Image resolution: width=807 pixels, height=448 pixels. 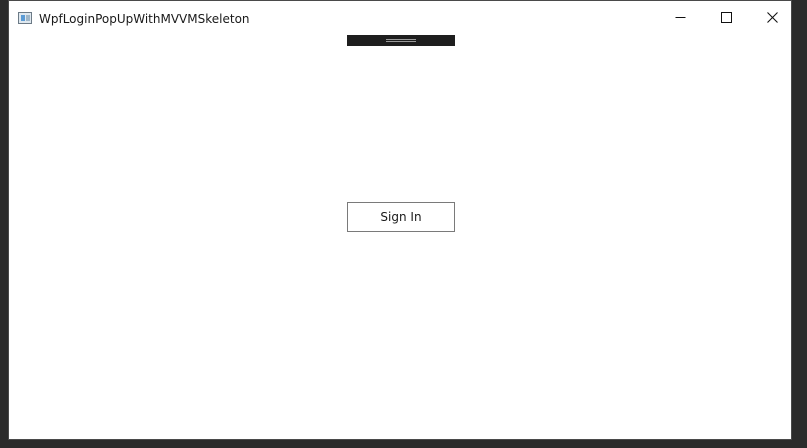 I want to click on maximize-icon, so click(x=726, y=17).